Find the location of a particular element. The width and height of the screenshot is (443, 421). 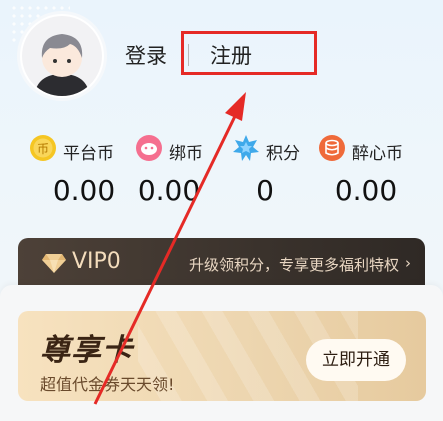

diamond-icon is located at coordinates (54, 263).